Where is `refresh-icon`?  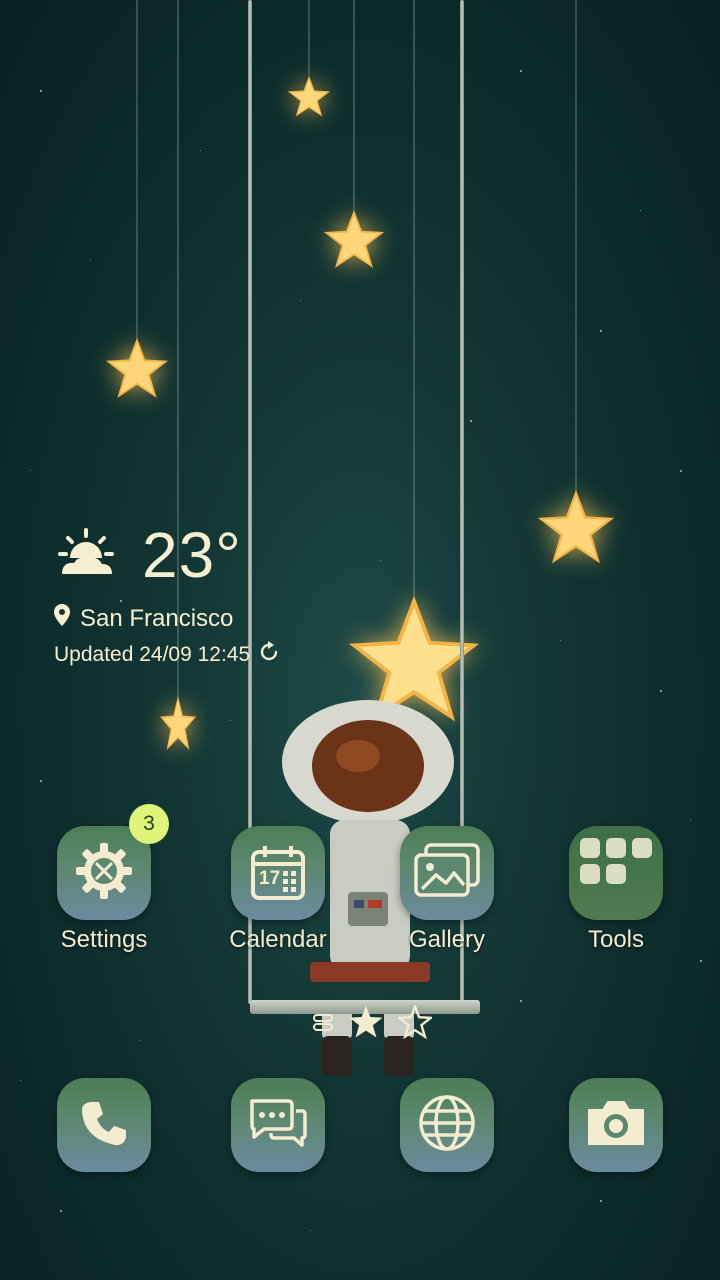
refresh-icon is located at coordinates (269, 655).